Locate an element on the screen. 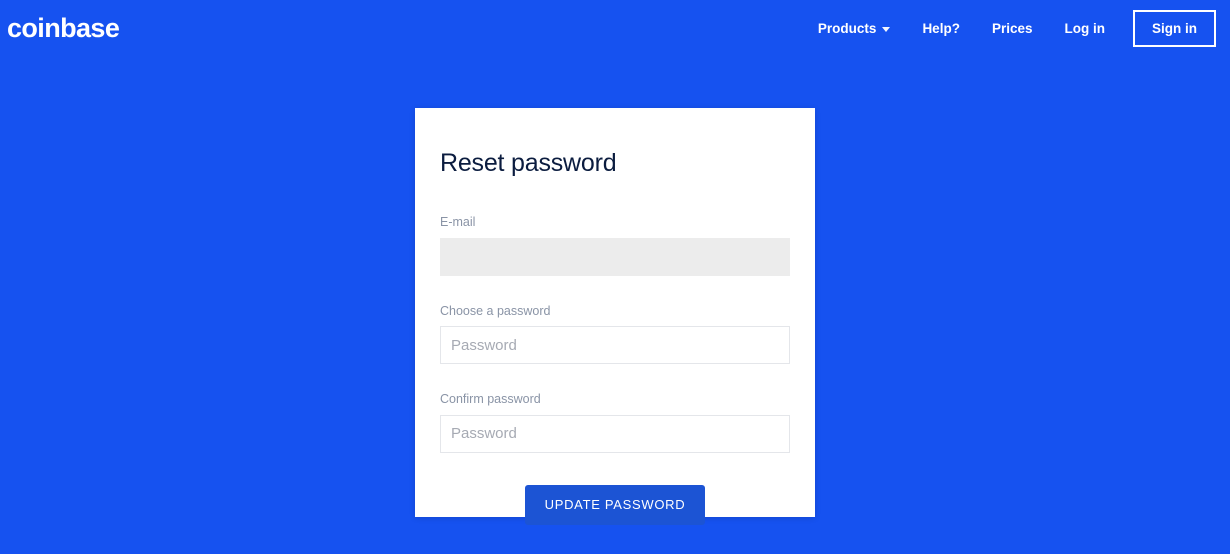 The height and width of the screenshot is (554, 1230). chevron-down-icon is located at coordinates (886, 29).